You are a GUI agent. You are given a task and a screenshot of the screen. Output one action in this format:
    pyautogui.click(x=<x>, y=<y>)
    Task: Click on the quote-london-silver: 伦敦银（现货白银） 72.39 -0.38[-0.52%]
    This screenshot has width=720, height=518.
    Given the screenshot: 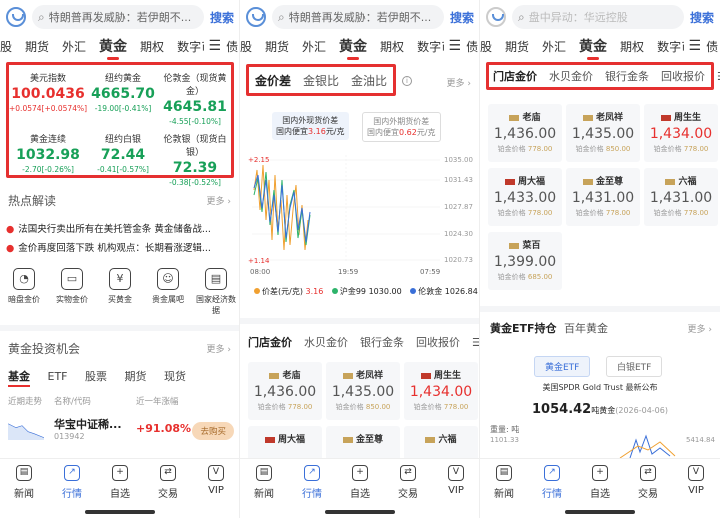 What is the action you would take?
    pyautogui.click(x=195, y=156)
    